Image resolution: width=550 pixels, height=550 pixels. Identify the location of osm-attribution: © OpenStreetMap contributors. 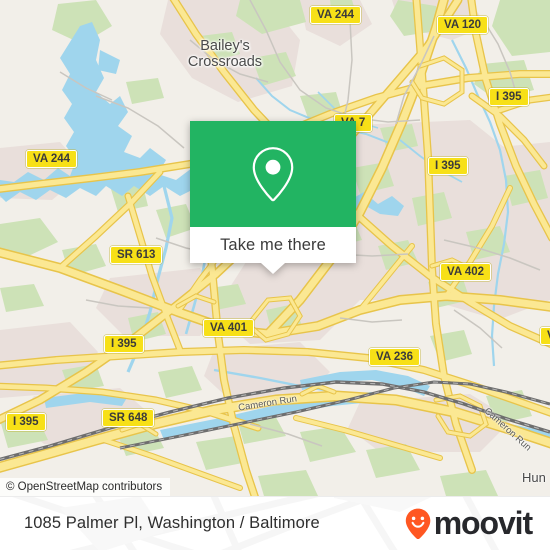
(85, 487).